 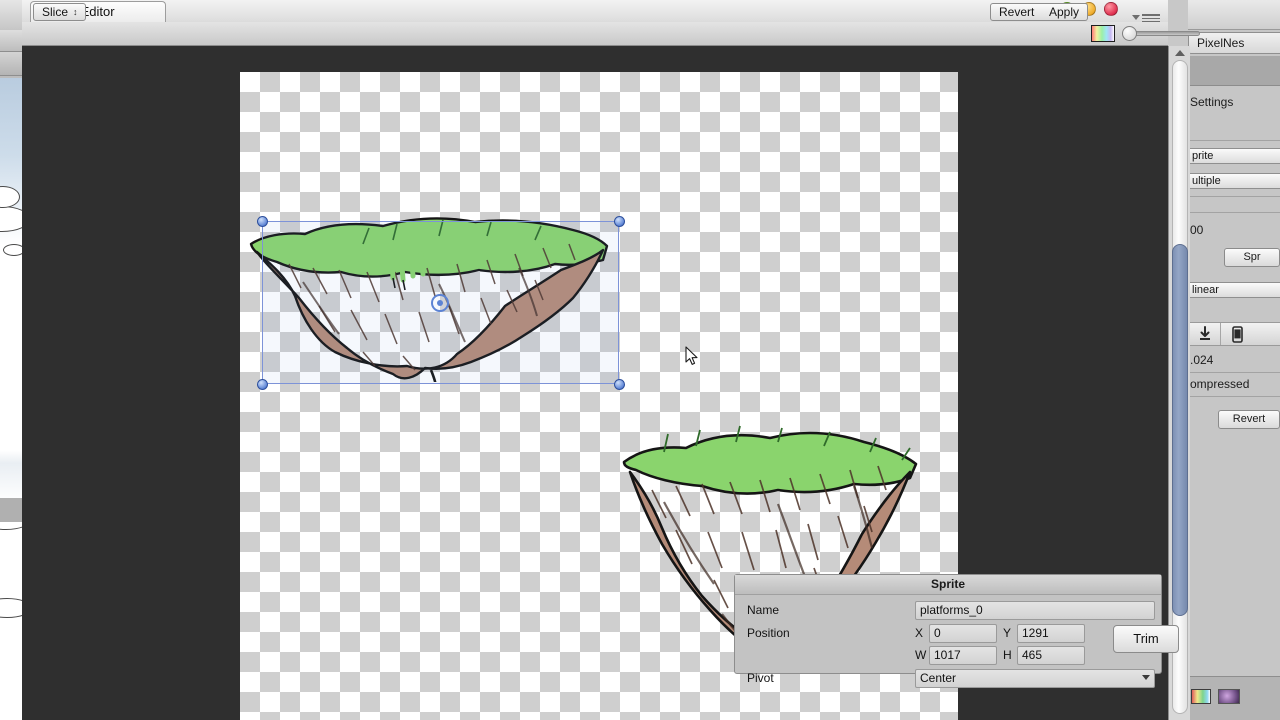 What do you see at coordinates (1111, 9) in the screenshot?
I see `close-button` at bounding box center [1111, 9].